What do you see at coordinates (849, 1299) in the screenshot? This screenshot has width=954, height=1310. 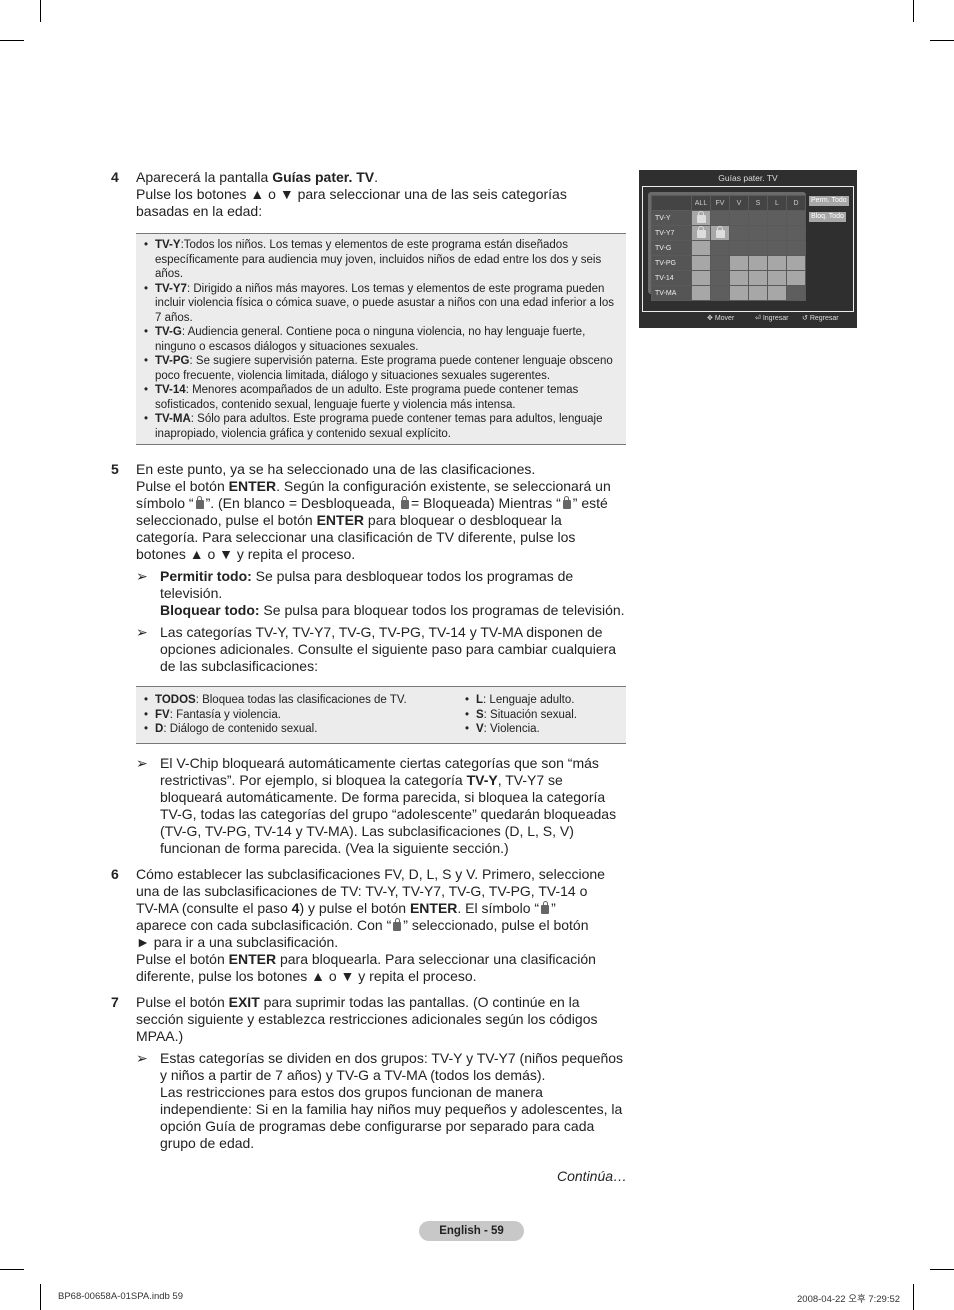 I see `print-timestamp: 2008-04-22 오후 7:29:52` at bounding box center [849, 1299].